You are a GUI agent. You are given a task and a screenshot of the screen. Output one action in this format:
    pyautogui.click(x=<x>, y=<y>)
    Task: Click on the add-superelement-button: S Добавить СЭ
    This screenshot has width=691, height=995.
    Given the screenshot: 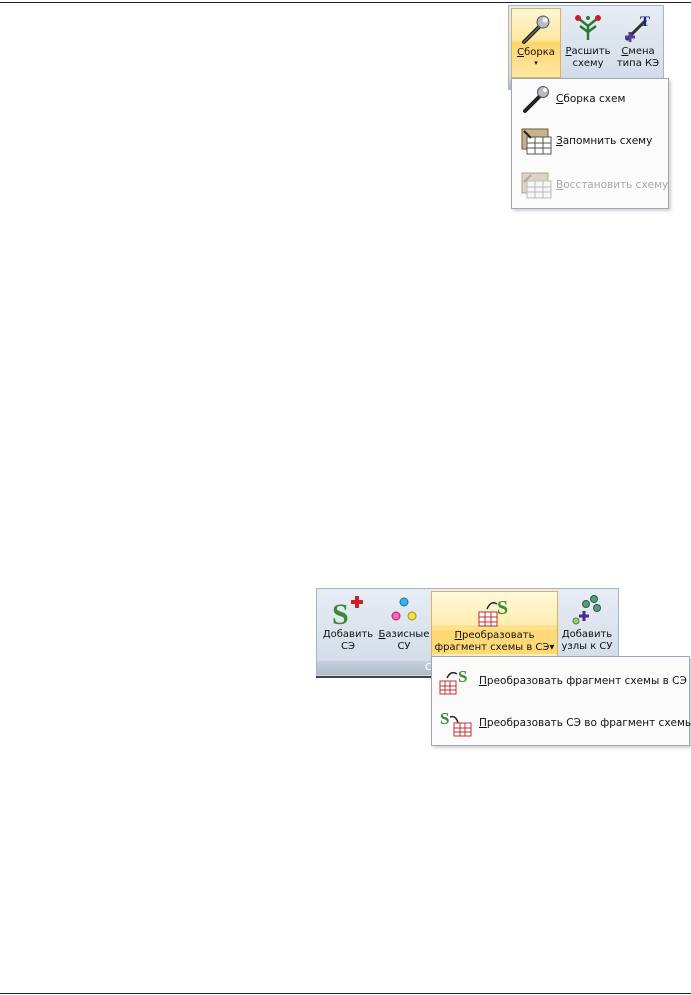 What is the action you would take?
    pyautogui.click(x=348, y=625)
    